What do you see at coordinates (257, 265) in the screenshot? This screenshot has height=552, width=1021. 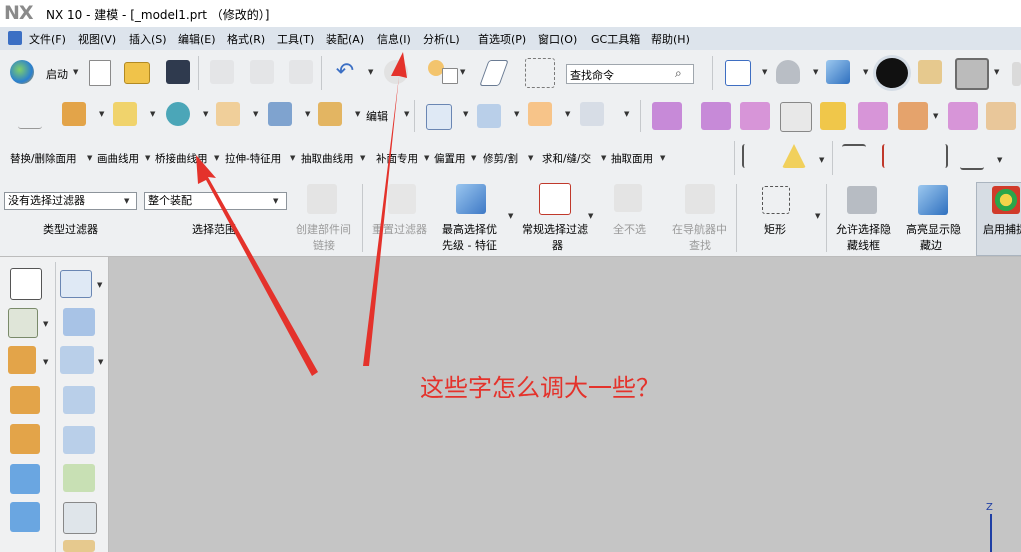 I see `arrow-to-toolbar-text` at bounding box center [257, 265].